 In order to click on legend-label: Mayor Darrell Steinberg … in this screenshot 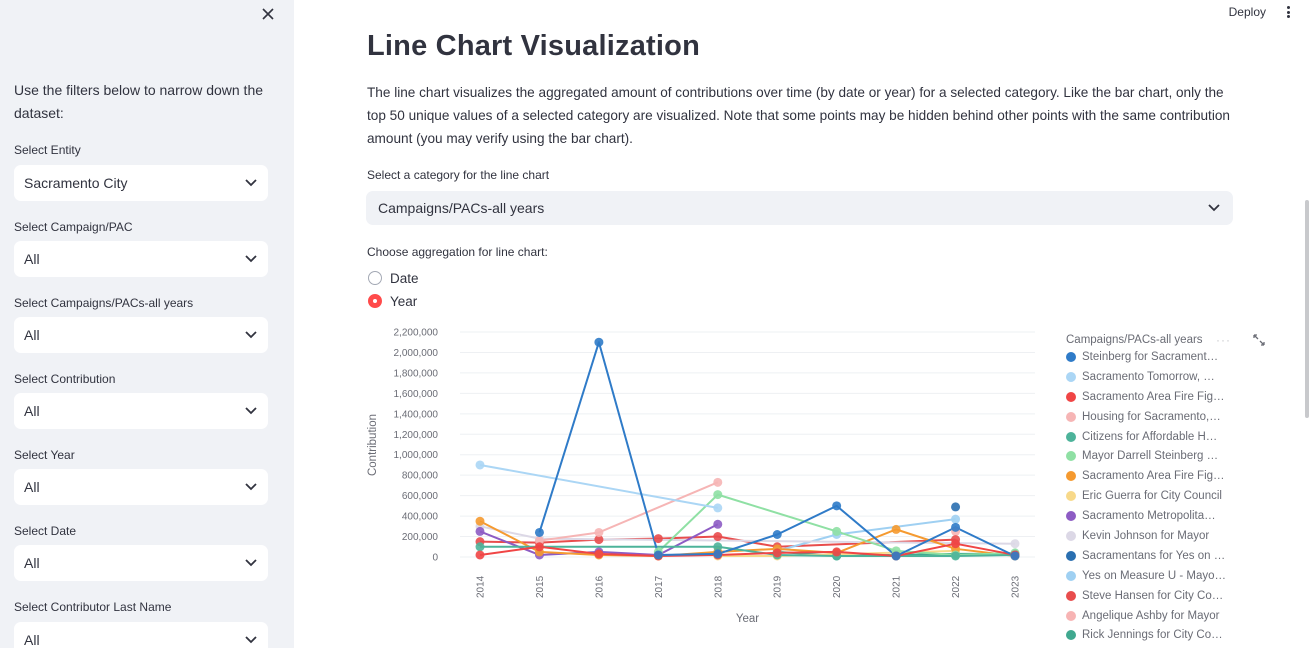, I will do `click(1150, 456)`.